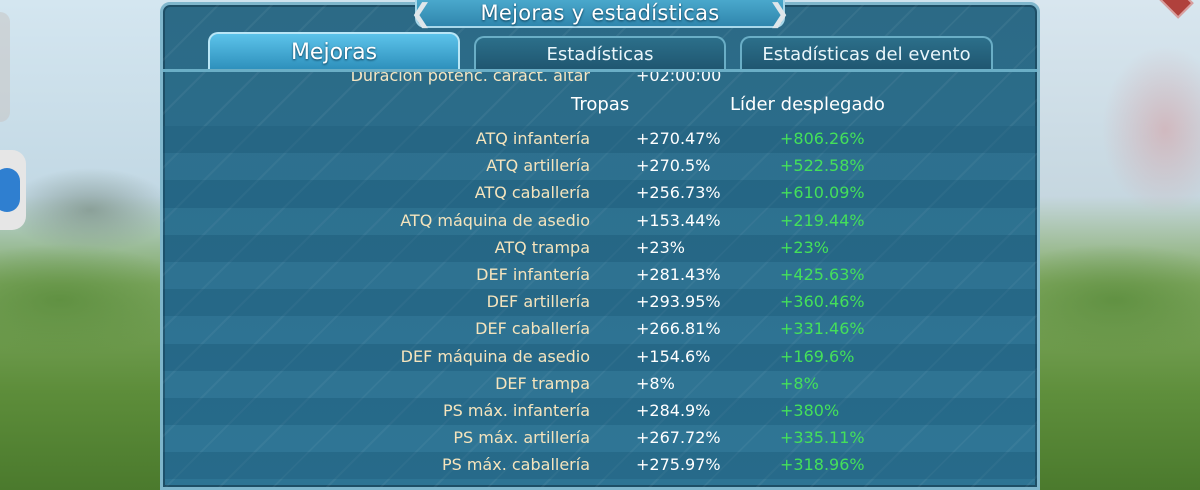  What do you see at coordinates (822, 193) in the screenshot?
I see `leader-value: +610.09%` at bounding box center [822, 193].